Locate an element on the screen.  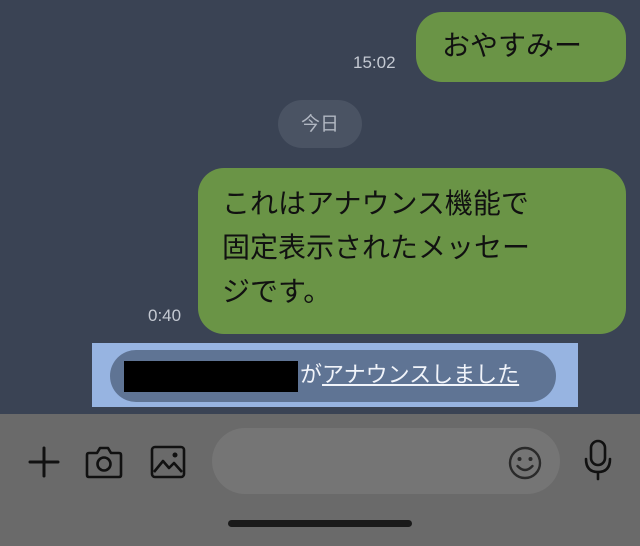
message-timestamp: 15:02 is located at coordinates (374, 62).